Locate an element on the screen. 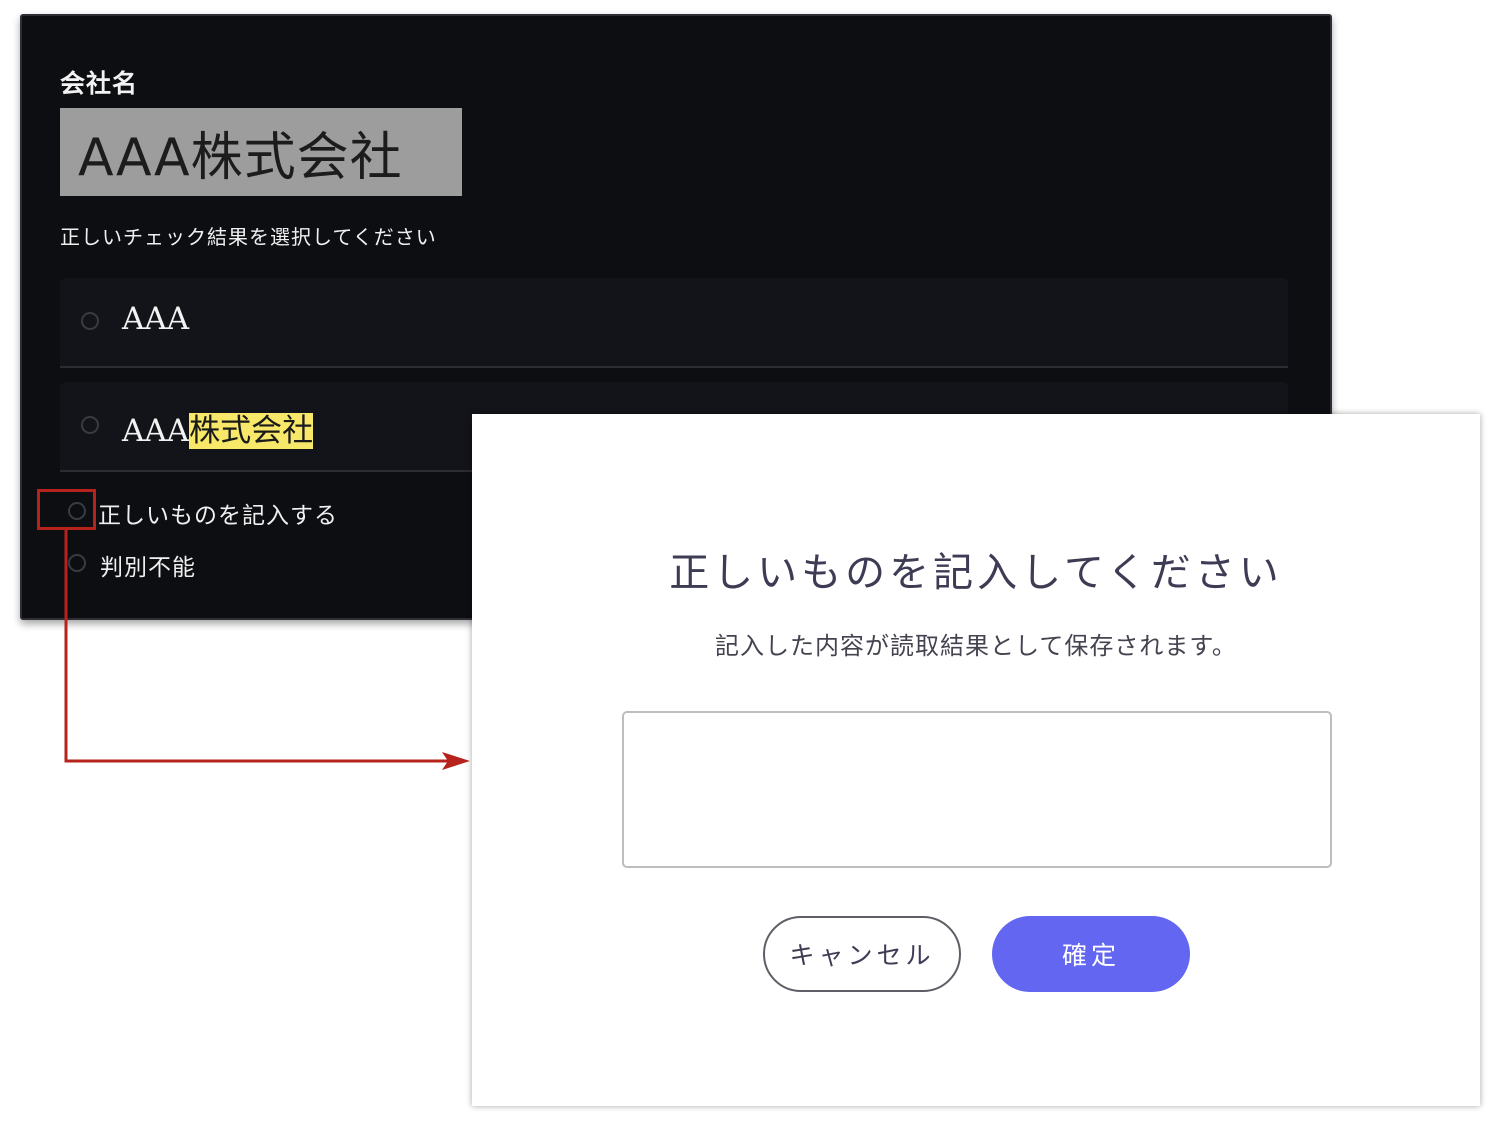 The width and height of the screenshot is (1506, 1128). field-label: 会社名 is located at coordinates (99, 83).